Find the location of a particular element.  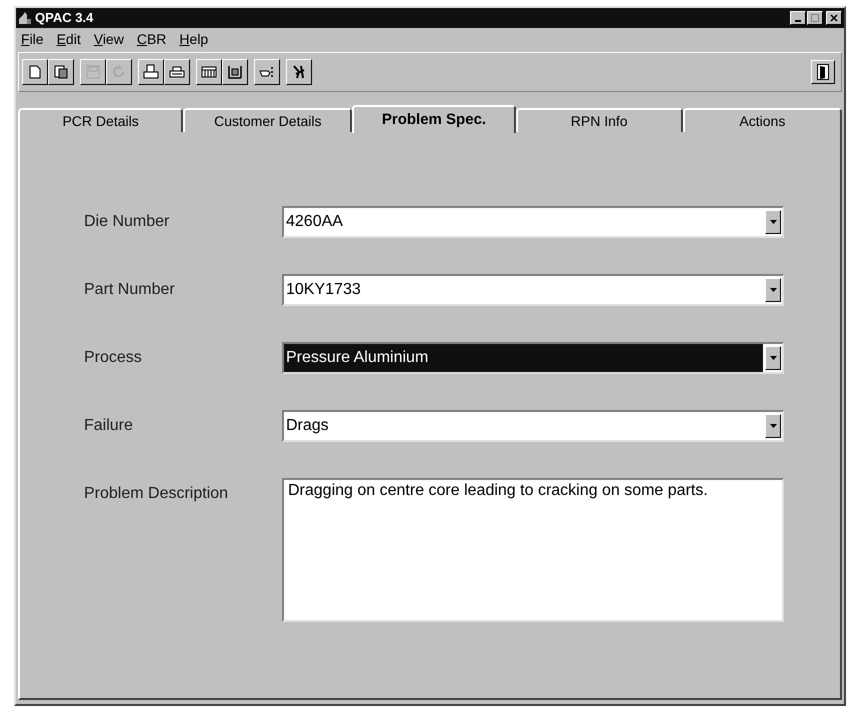

tab: Problem Spec. is located at coordinates (434, 119).